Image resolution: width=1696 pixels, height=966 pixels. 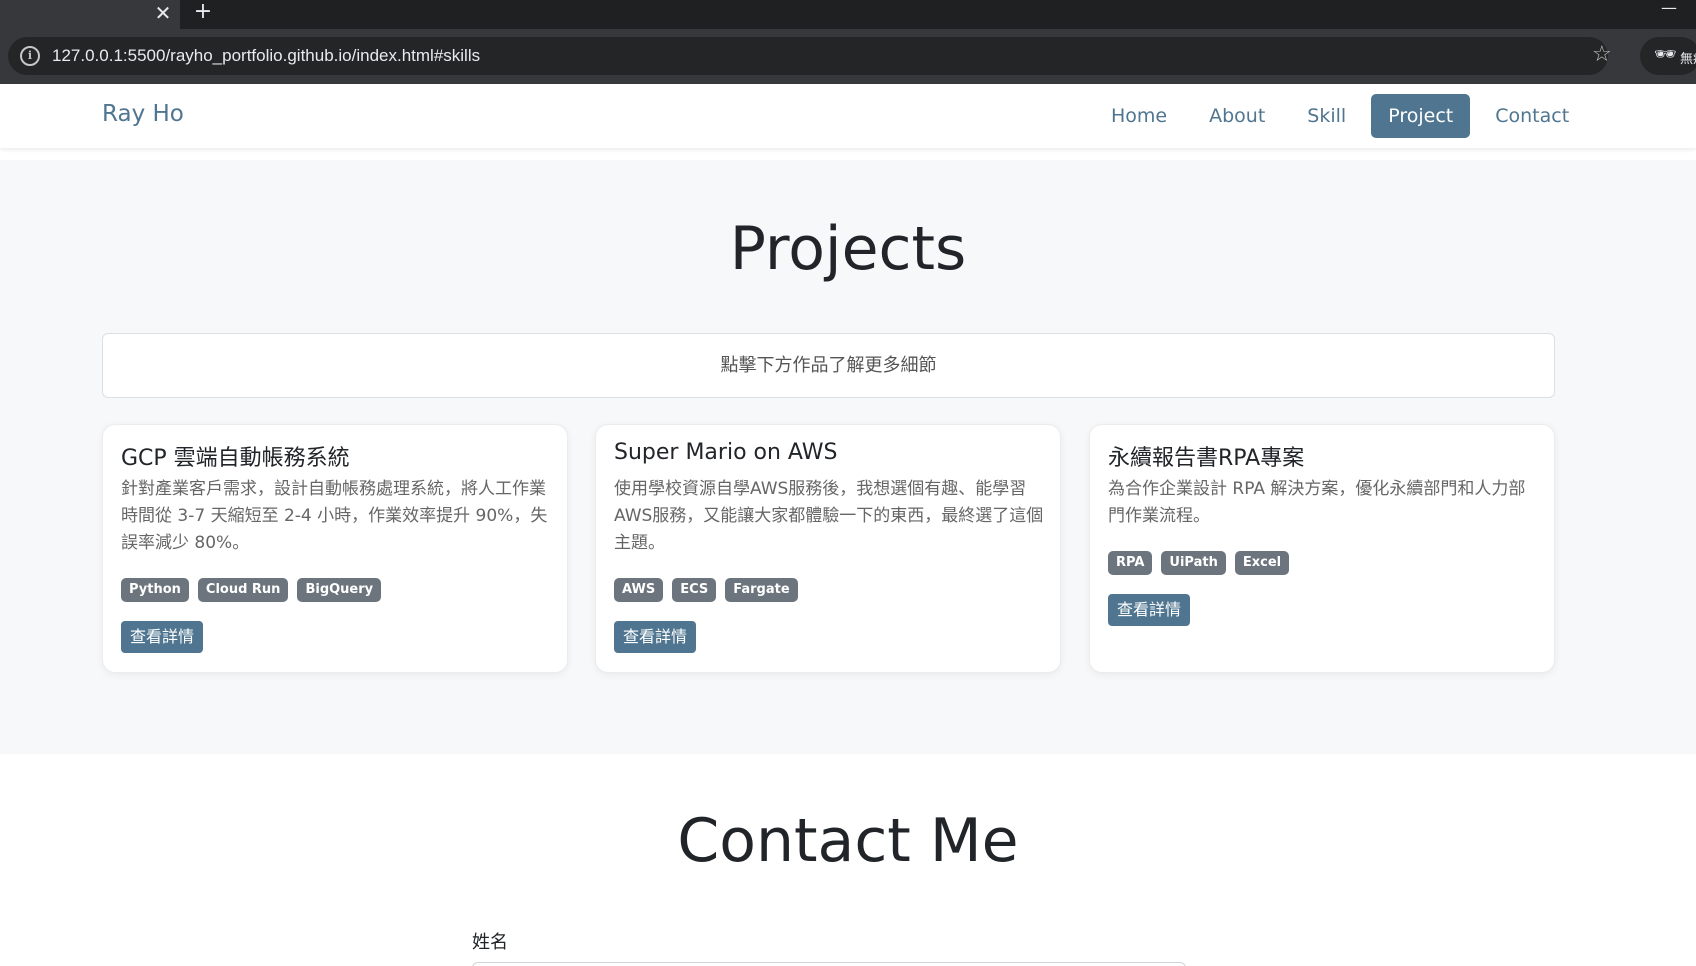 What do you see at coordinates (90, 14) in the screenshot?
I see `browser-tab: ✕` at bounding box center [90, 14].